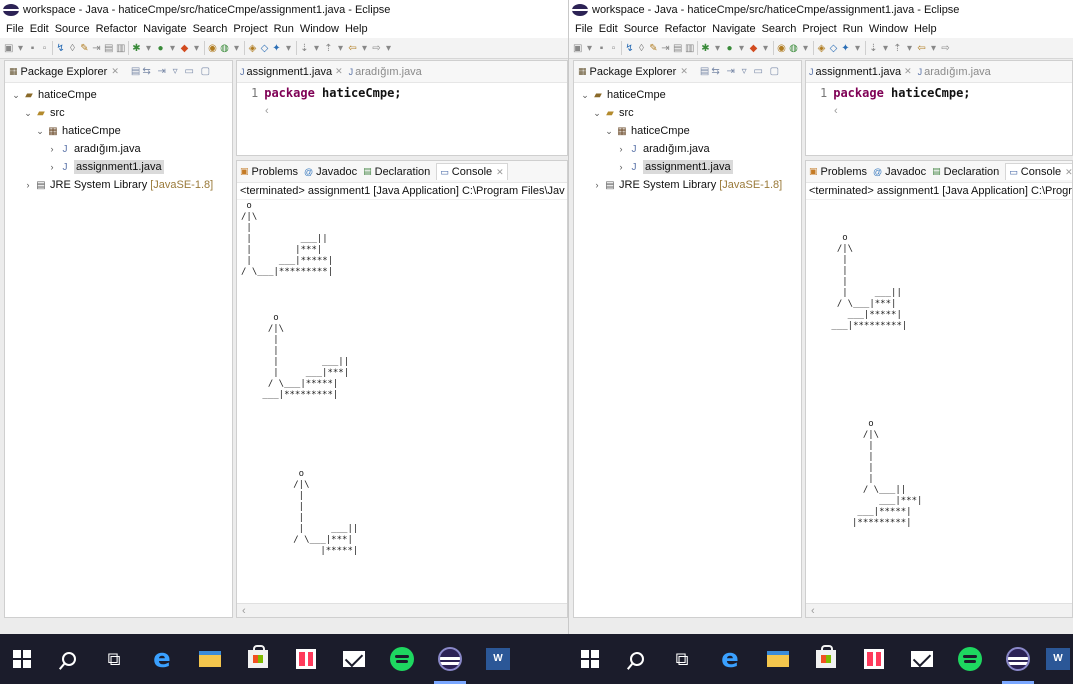  I want to click on tab-problems: ▣ Problems, so click(269, 172).